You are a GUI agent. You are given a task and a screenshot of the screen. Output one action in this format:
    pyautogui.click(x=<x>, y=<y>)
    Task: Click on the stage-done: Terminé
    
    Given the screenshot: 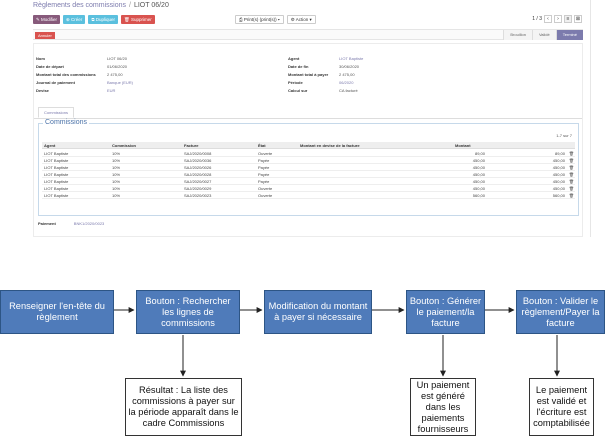 What is the action you would take?
    pyautogui.click(x=569, y=35)
    